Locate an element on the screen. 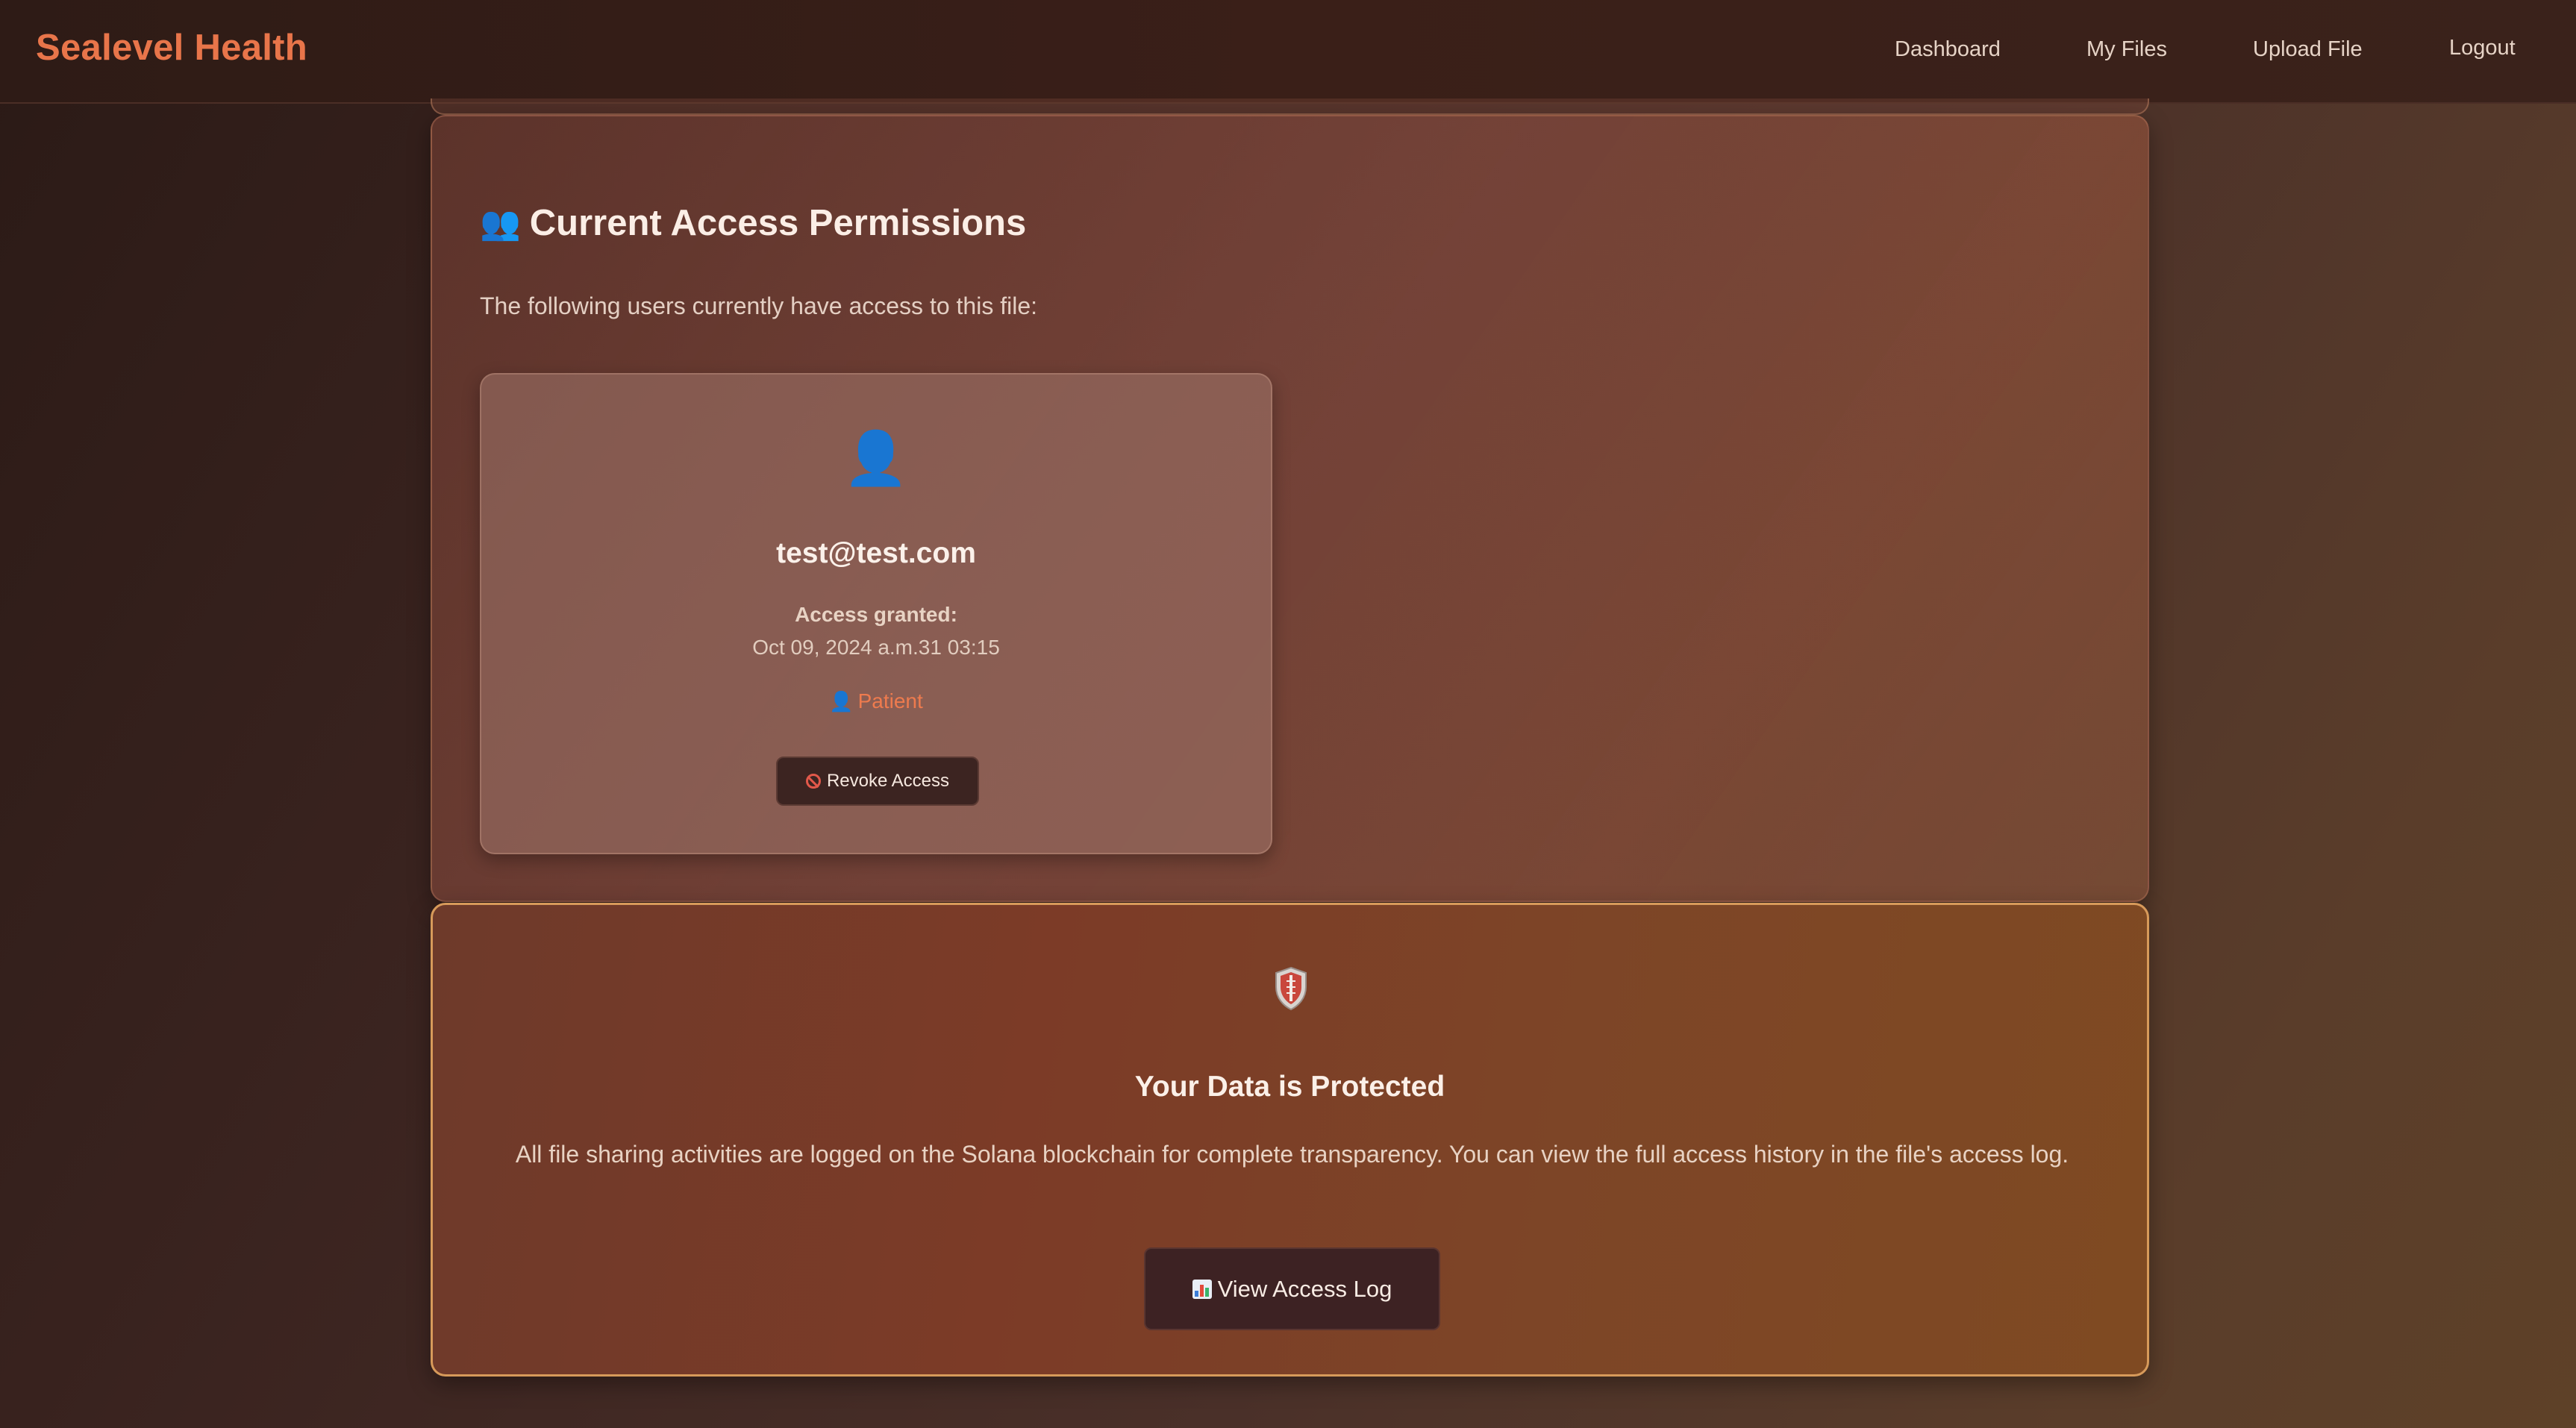  view-access-log-button: View Access Log is located at coordinates (1292, 1288).